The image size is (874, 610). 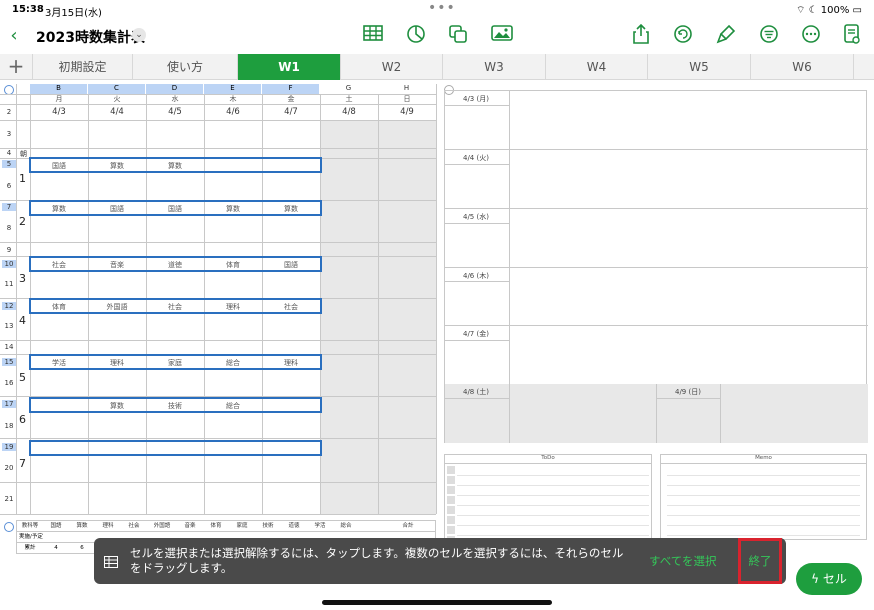 I want to click on tab-w3: W3, so click(x=494, y=67).